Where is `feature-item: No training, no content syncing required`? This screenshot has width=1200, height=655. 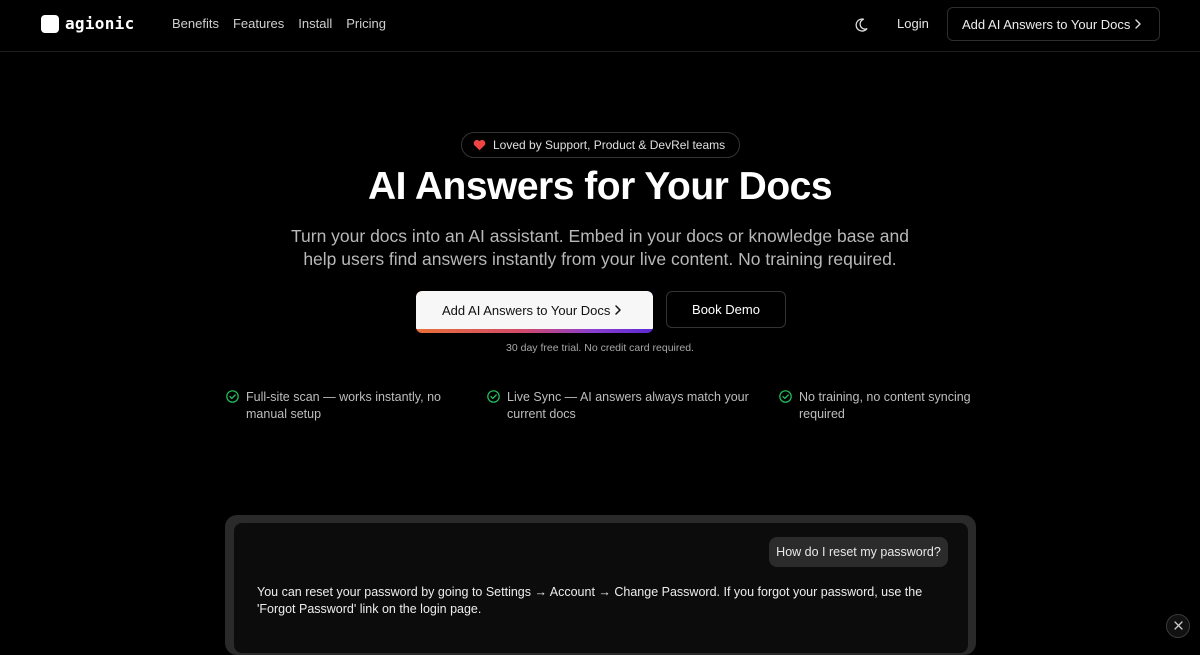 feature-item: No training, no content syncing required is located at coordinates (884, 405).